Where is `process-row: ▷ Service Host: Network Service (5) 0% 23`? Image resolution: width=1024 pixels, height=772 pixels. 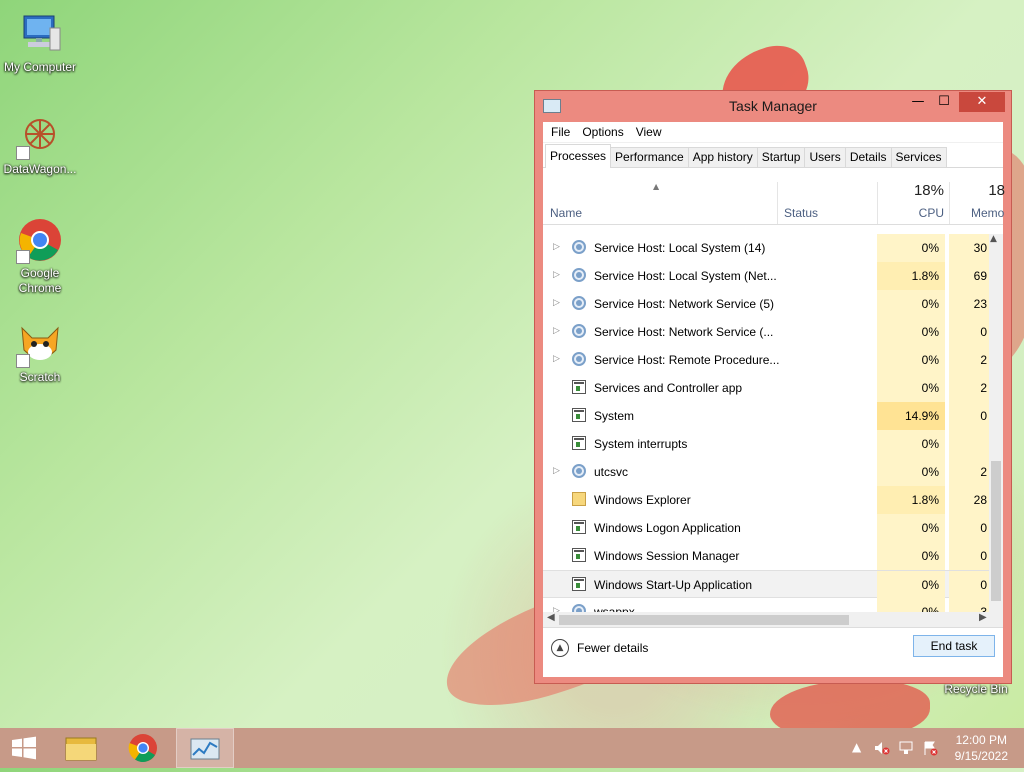
process-row: ▷ Service Host: Network Service (5) 0% 23 is located at coordinates (766, 304).